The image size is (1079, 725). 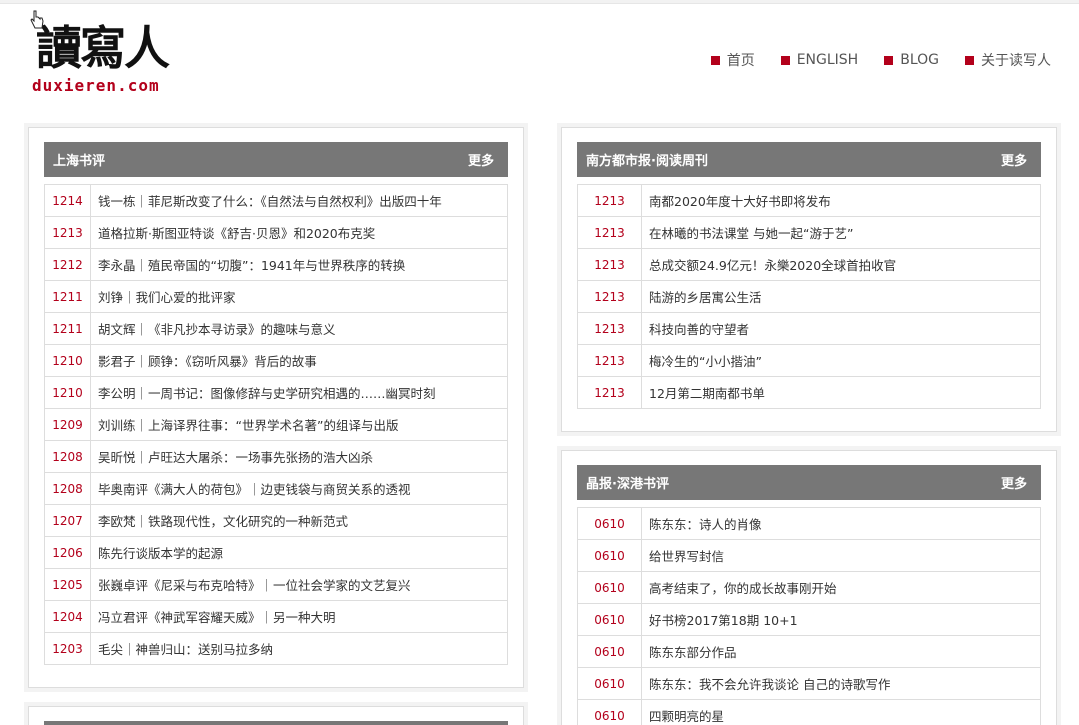 I want to click on item-title-link: 张巍卓评《尼采与布克哈特》｜一位社会学家的文艺复兴, so click(x=251, y=584).